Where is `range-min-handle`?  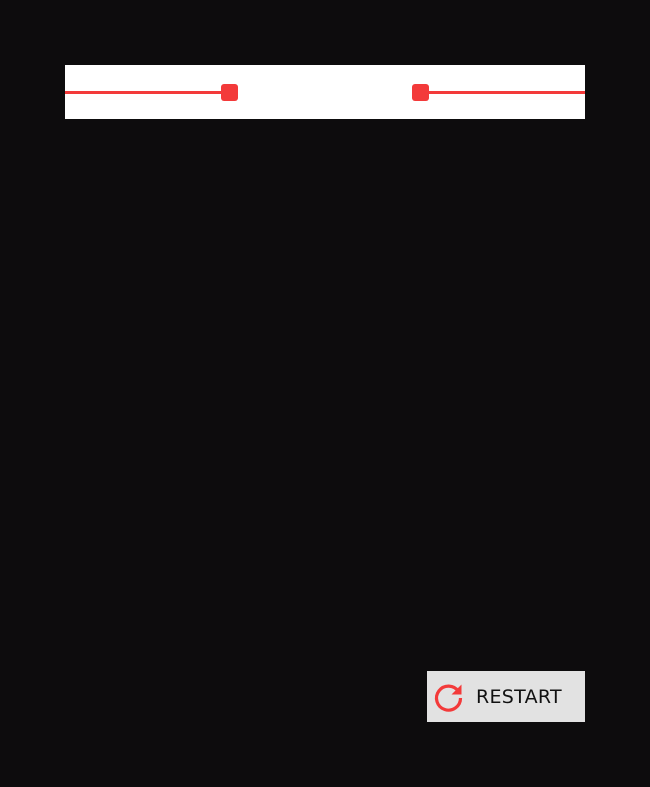
range-min-handle is located at coordinates (229, 92).